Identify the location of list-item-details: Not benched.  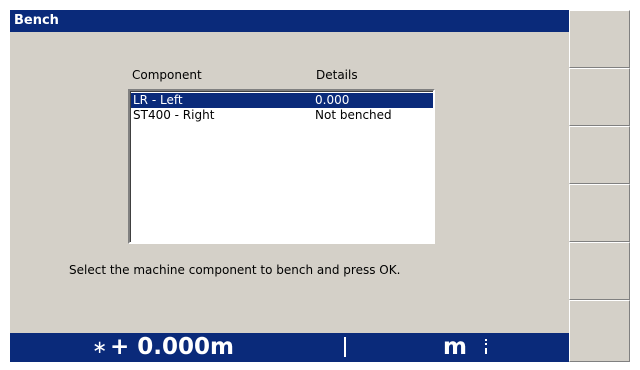
(353, 115).